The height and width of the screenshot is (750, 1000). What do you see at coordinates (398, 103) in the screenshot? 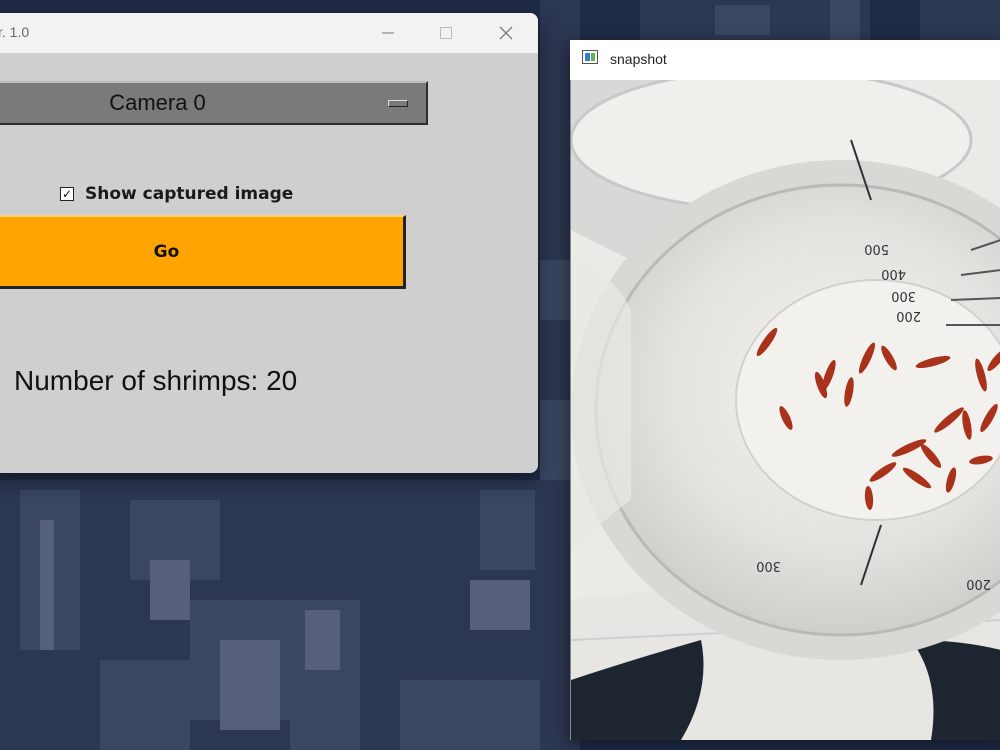
I see `dropdown-indicator-icon` at bounding box center [398, 103].